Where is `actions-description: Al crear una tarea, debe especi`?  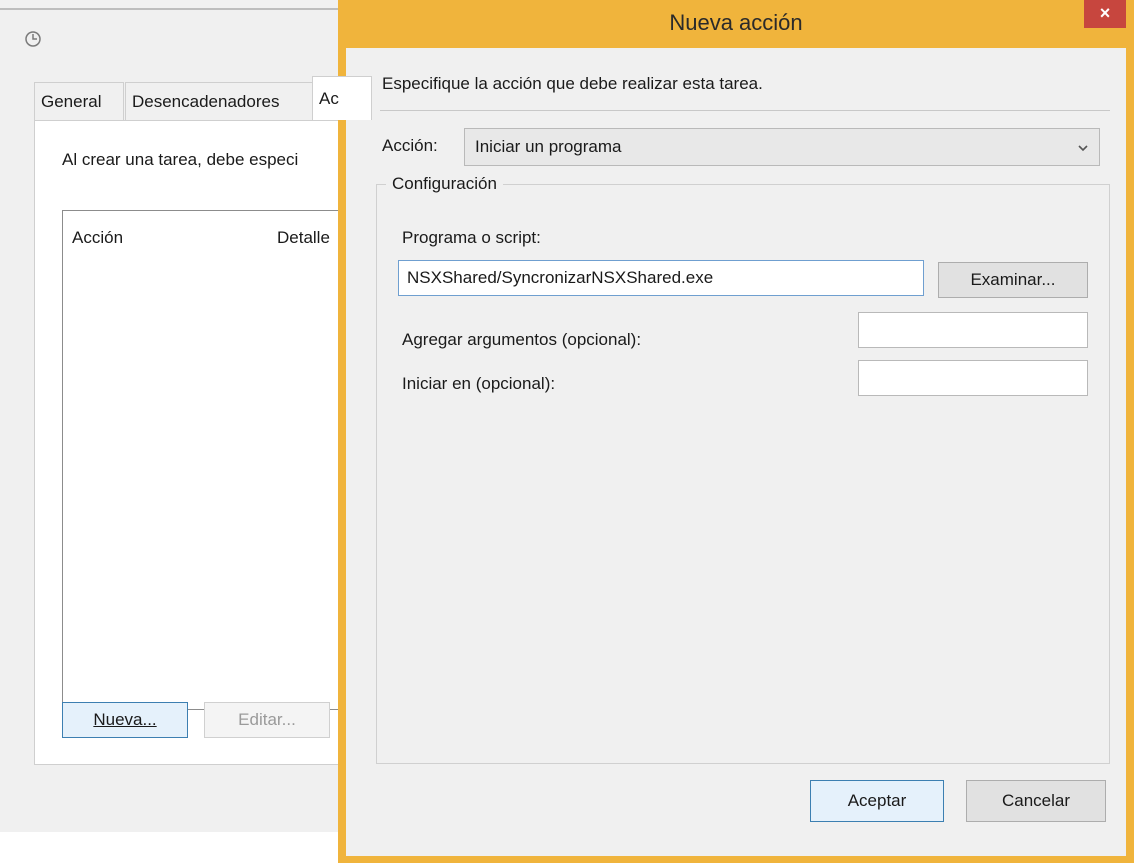
actions-description: Al crear una tarea, debe especi is located at coordinates (180, 159).